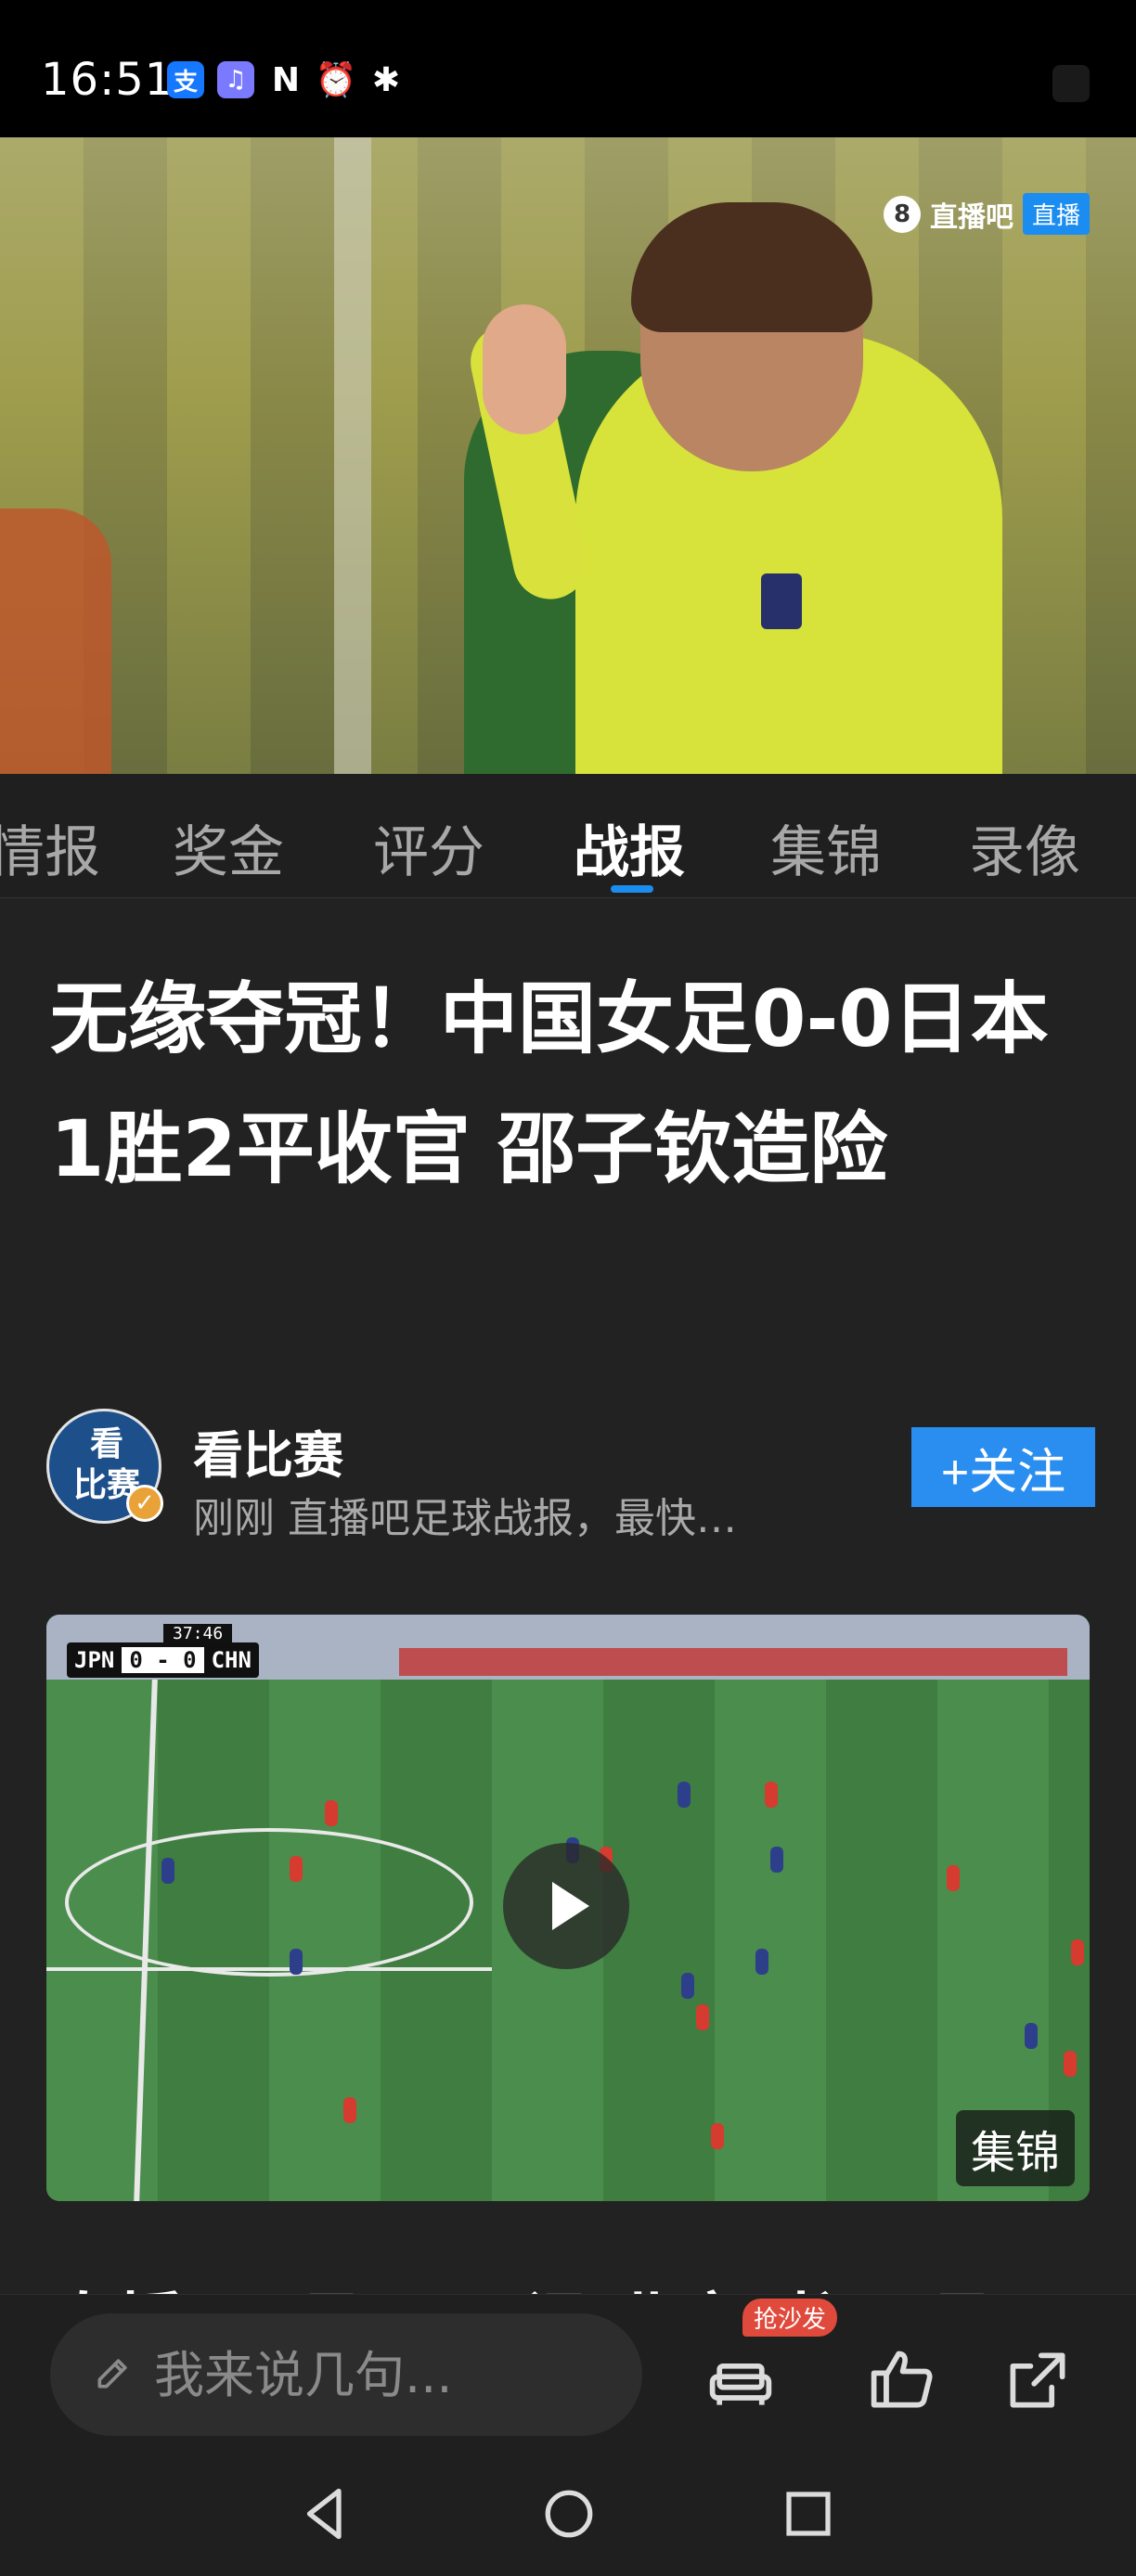  What do you see at coordinates (1015, 2148) in the screenshot?
I see `highlight-tag: 集锦` at bounding box center [1015, 2148].